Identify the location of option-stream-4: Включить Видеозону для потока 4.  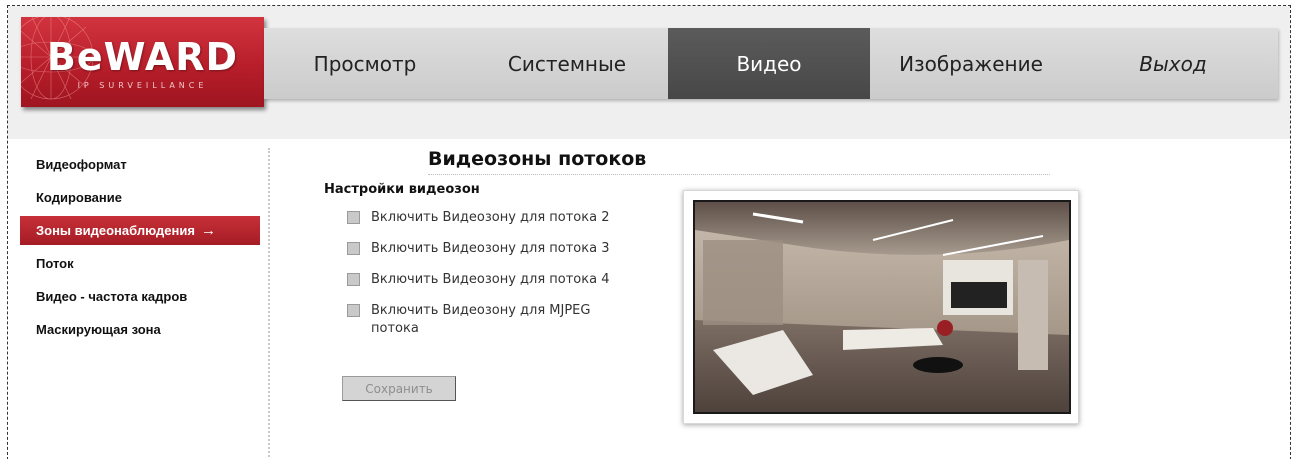
(491, 280).